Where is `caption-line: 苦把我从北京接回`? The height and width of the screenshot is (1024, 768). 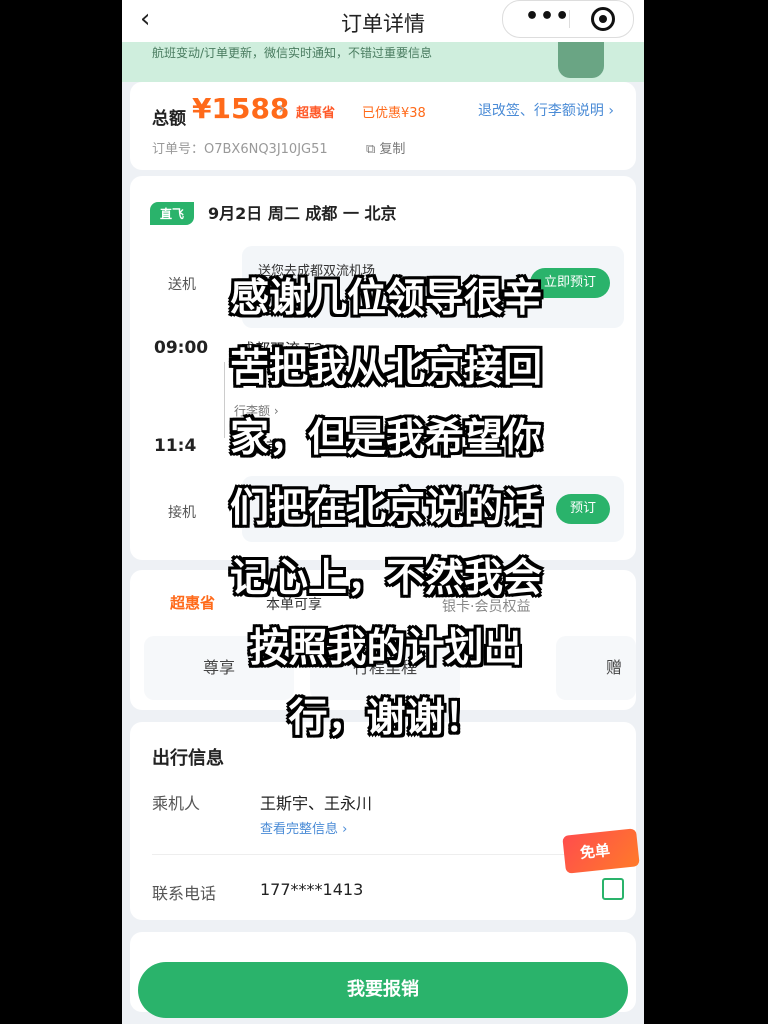 caption-line: 苦把我从北京接回 is located at coordinates (385, 368).